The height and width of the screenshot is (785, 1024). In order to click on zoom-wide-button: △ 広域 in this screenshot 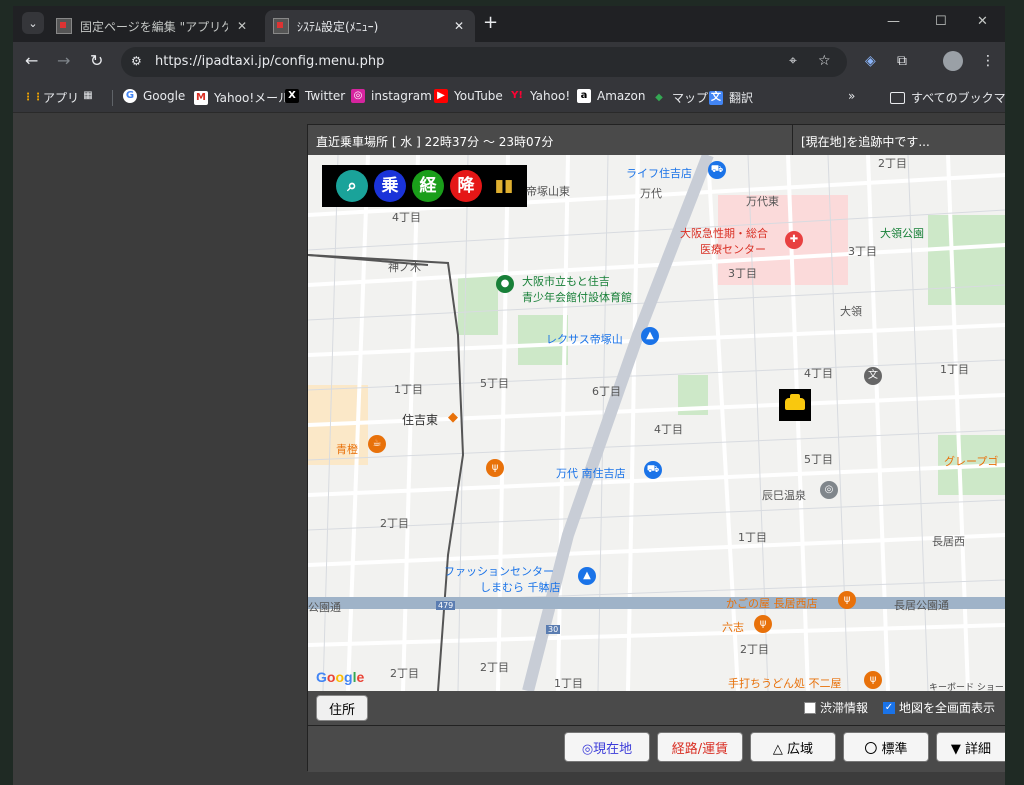, I will do `click(793, 747)`.